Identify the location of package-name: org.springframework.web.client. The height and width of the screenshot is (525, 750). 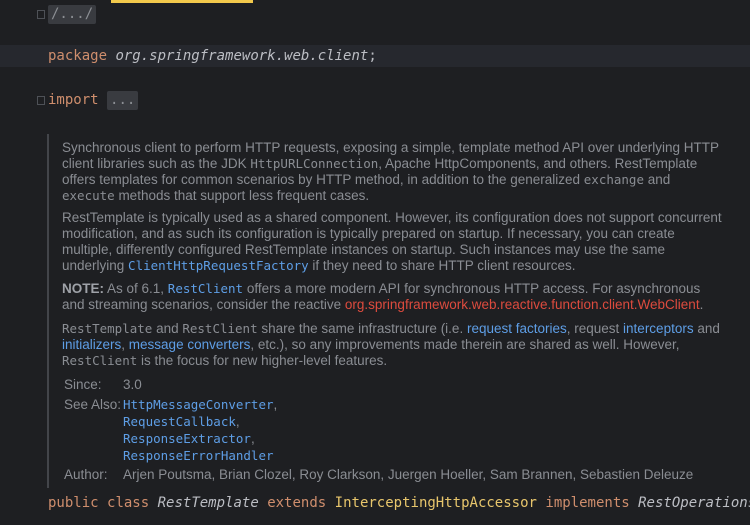
(242, 56).